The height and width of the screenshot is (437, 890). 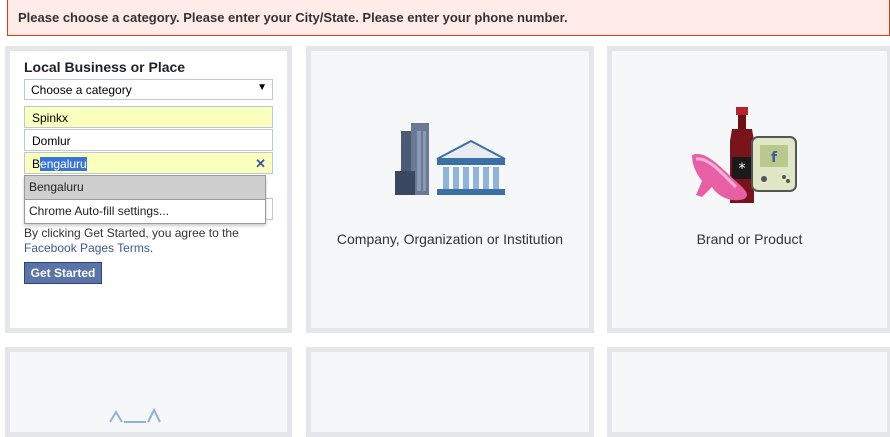 What do you see at coordinates (148, 392) in the screenshot?
I see `tile-bottom-left` at bounding box center [148, 392].